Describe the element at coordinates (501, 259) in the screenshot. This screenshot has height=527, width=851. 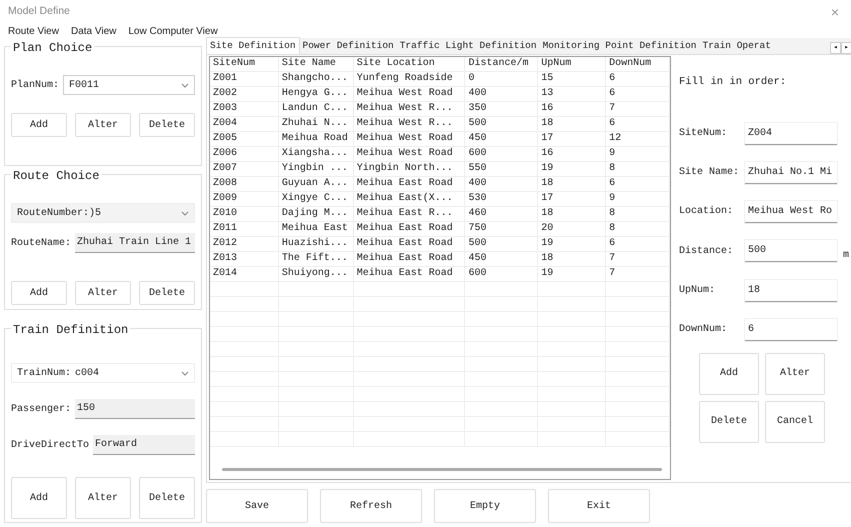
I see `table-cell: 450` at that location.